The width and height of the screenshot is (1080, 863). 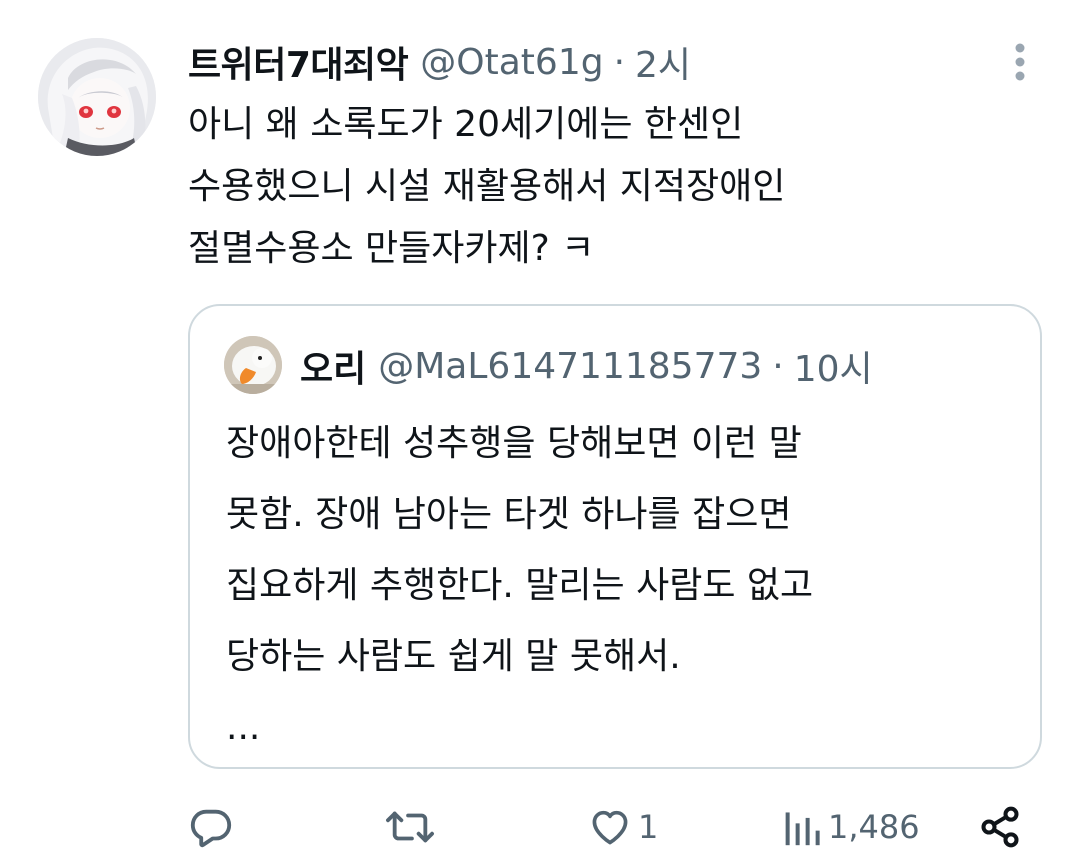 I want to click on quoted-timestamp: 10시, so click(x=833, y=366).